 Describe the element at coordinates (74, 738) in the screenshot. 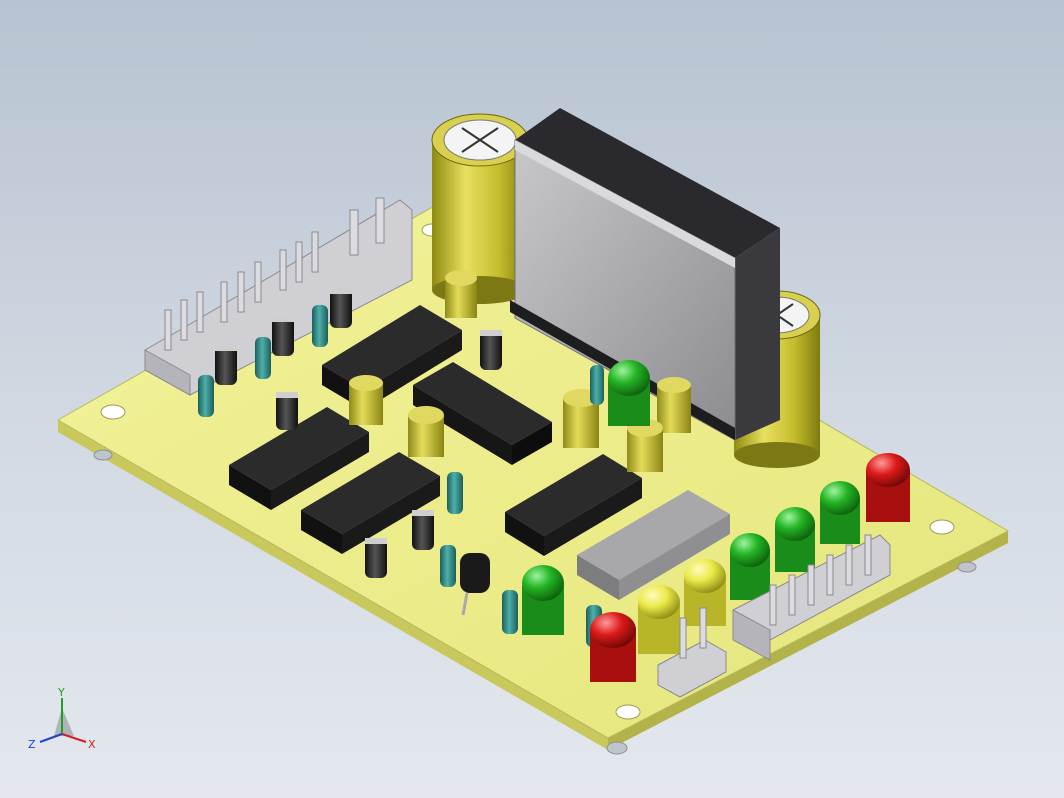

I see `x-axis-line` at that location.